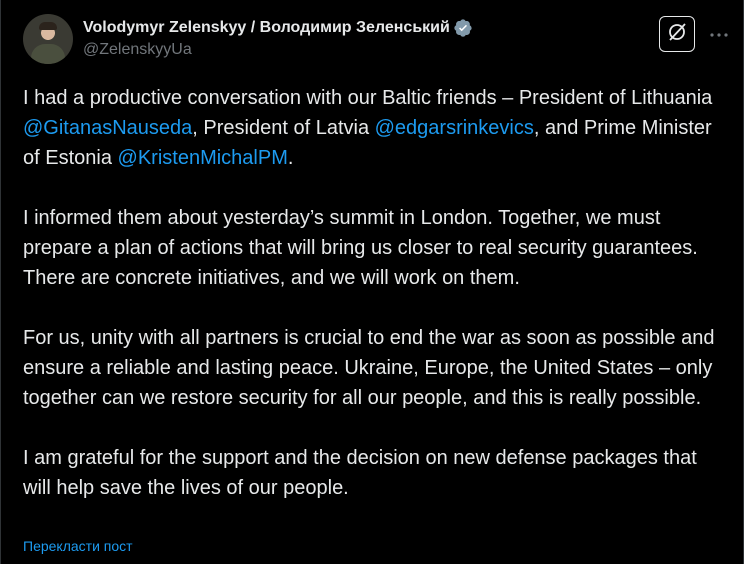  I want to click on avatar, so click(48, 39).